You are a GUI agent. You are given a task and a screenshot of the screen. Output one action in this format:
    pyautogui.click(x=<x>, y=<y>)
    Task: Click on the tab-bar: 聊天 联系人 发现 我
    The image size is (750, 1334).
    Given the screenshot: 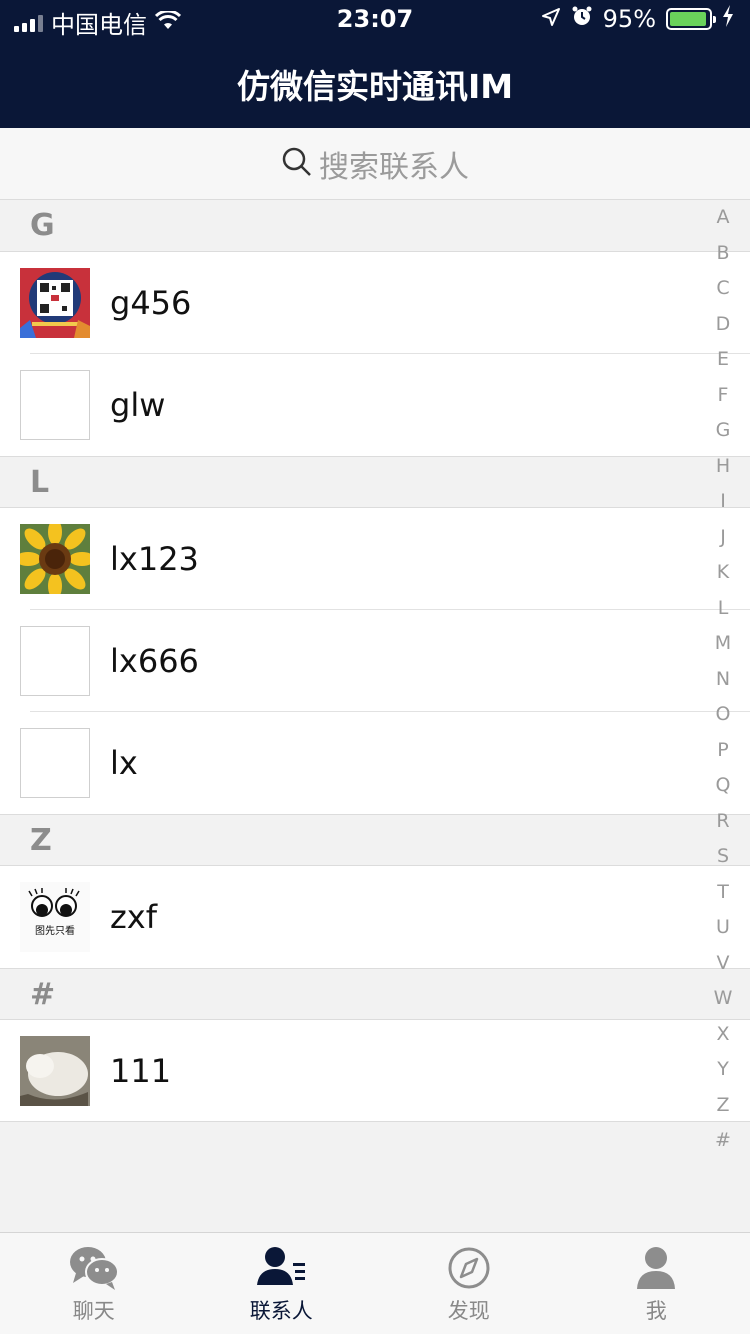 What is the action you would take?
    pyautogui.click(x=375, y=1283)
    